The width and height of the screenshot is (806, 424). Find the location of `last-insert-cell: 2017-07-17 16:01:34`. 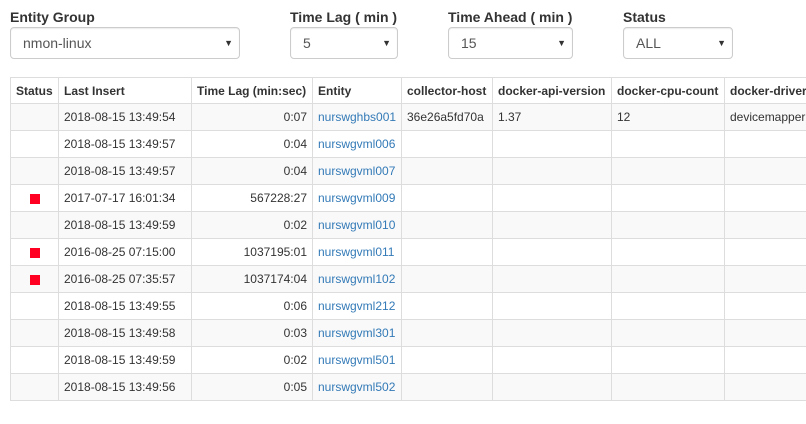

last-insert-cell: 2017-07-17 16:01:34 is located at coordinates (125, 198).